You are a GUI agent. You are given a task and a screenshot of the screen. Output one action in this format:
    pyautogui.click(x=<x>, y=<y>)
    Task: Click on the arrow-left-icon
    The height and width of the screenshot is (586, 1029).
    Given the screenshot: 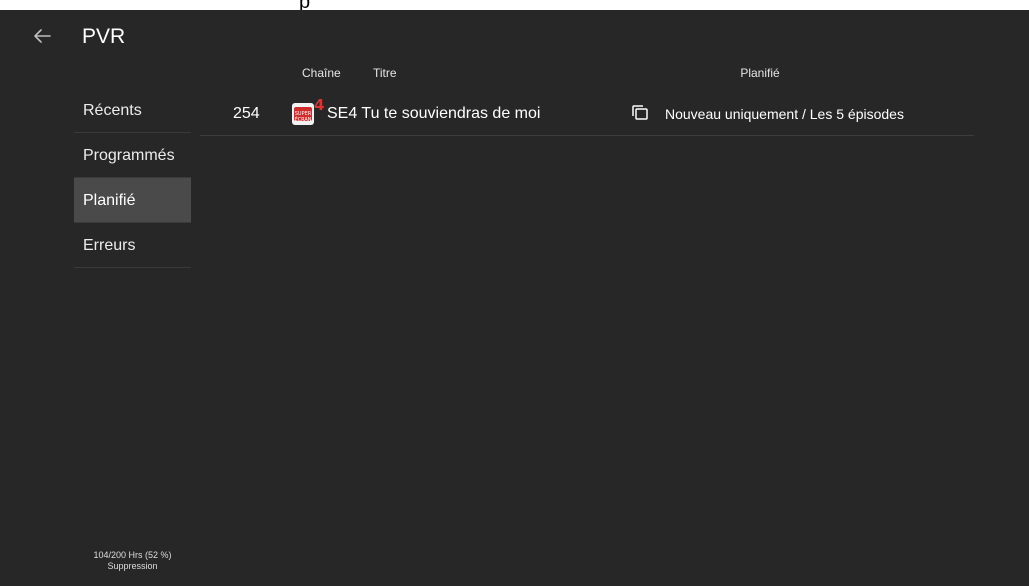 What is the action you would take?
    pyautogui.click(x=42, y=36)
    